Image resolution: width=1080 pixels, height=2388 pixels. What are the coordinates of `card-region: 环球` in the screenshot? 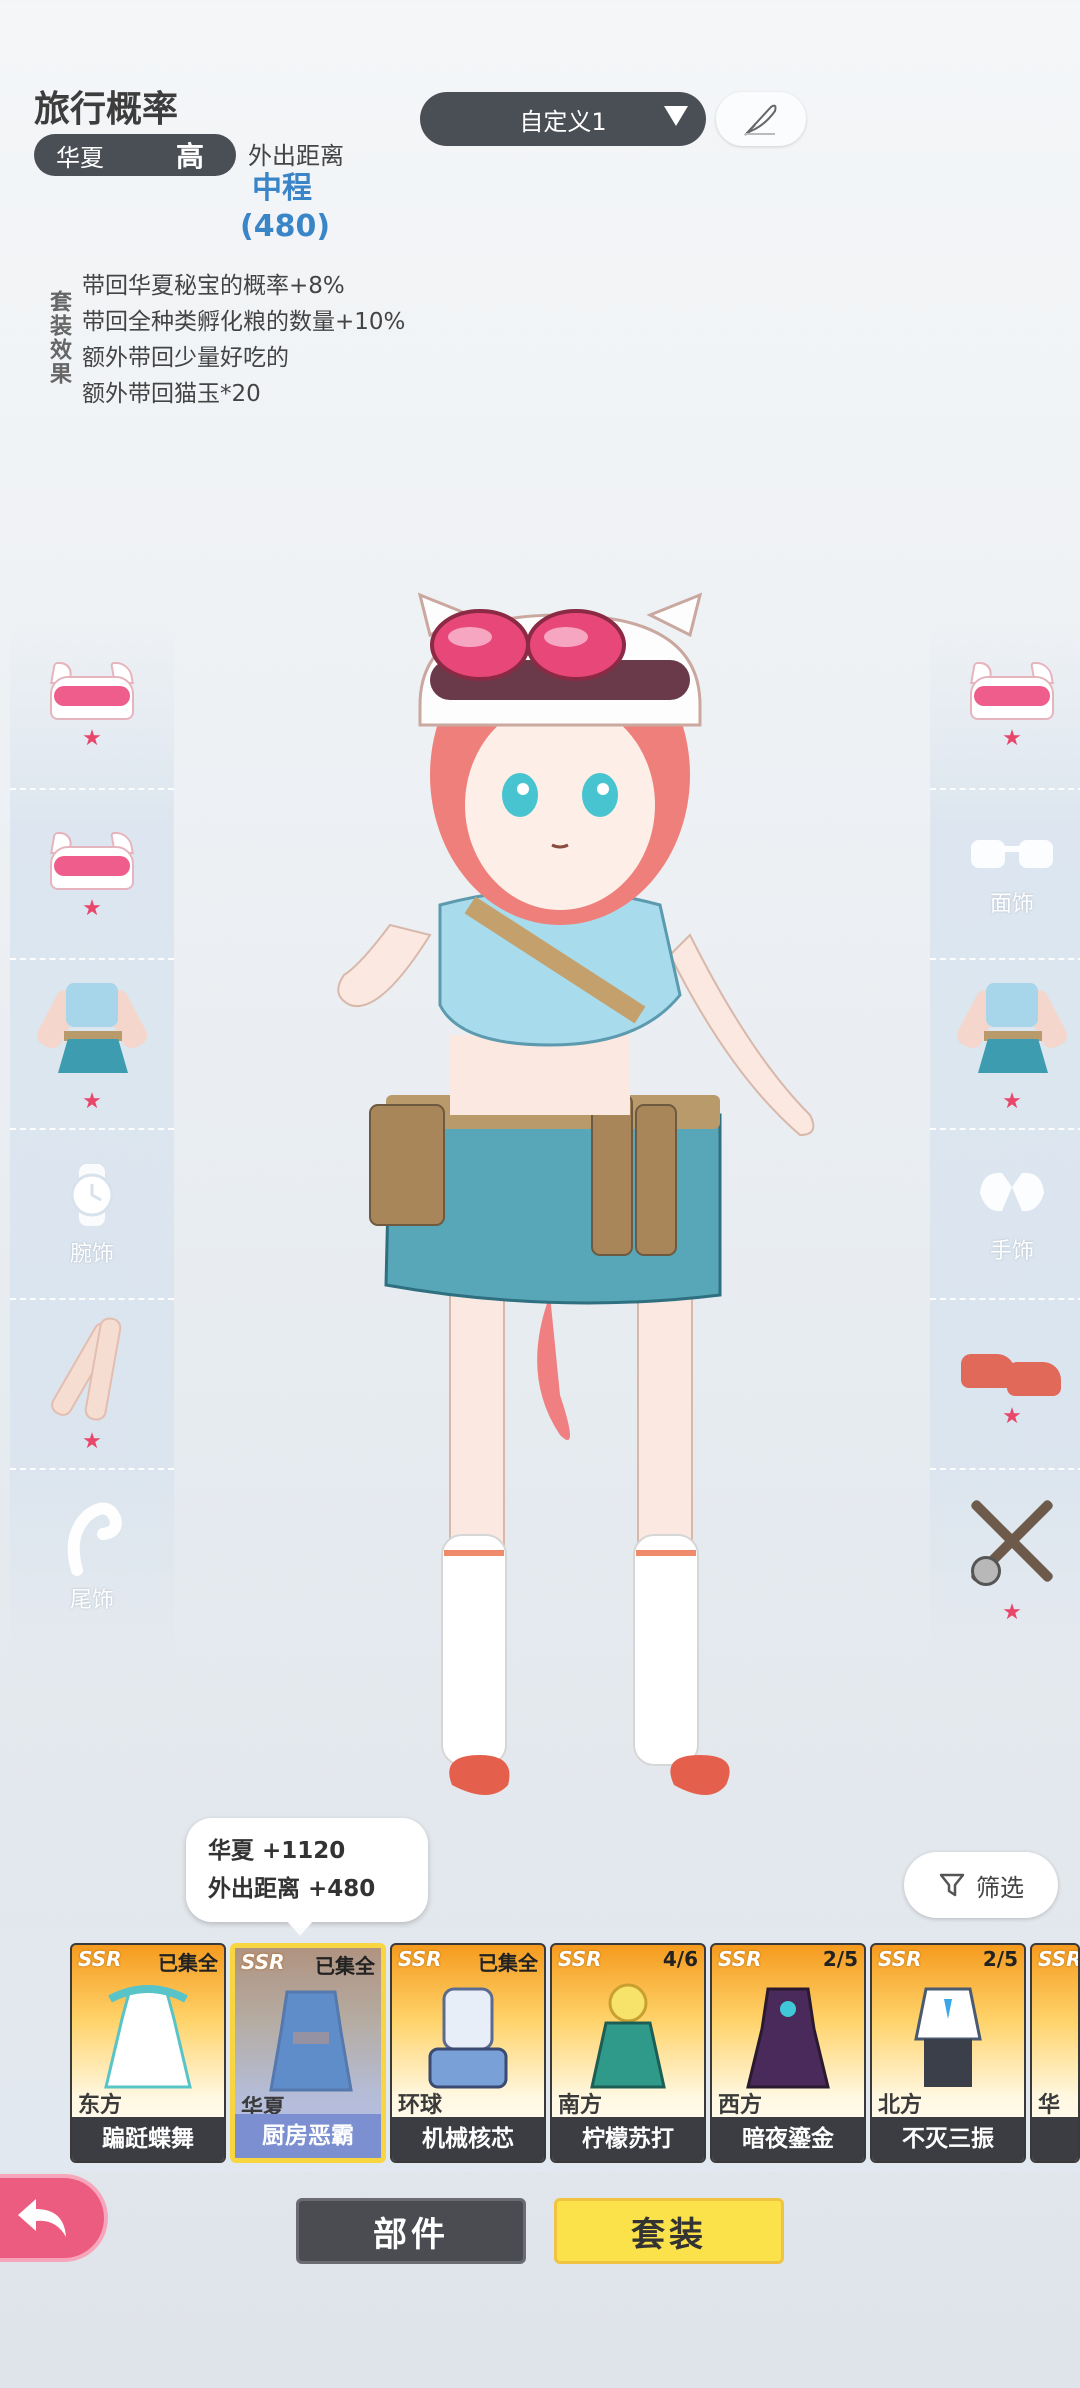 It's located at (420, 2105).